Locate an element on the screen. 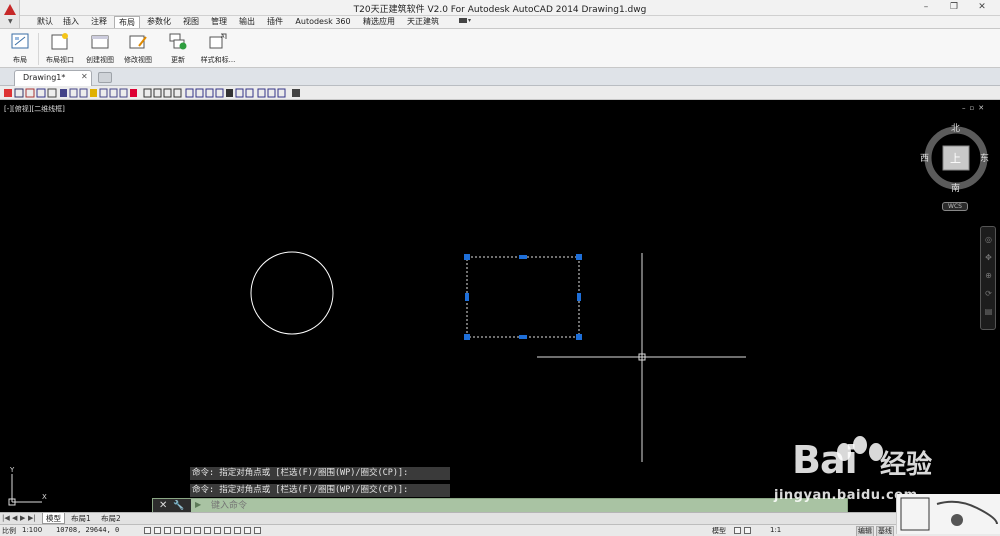  document-tab-bar: Drawing1* ✕ is located at coordinates (500, 77).